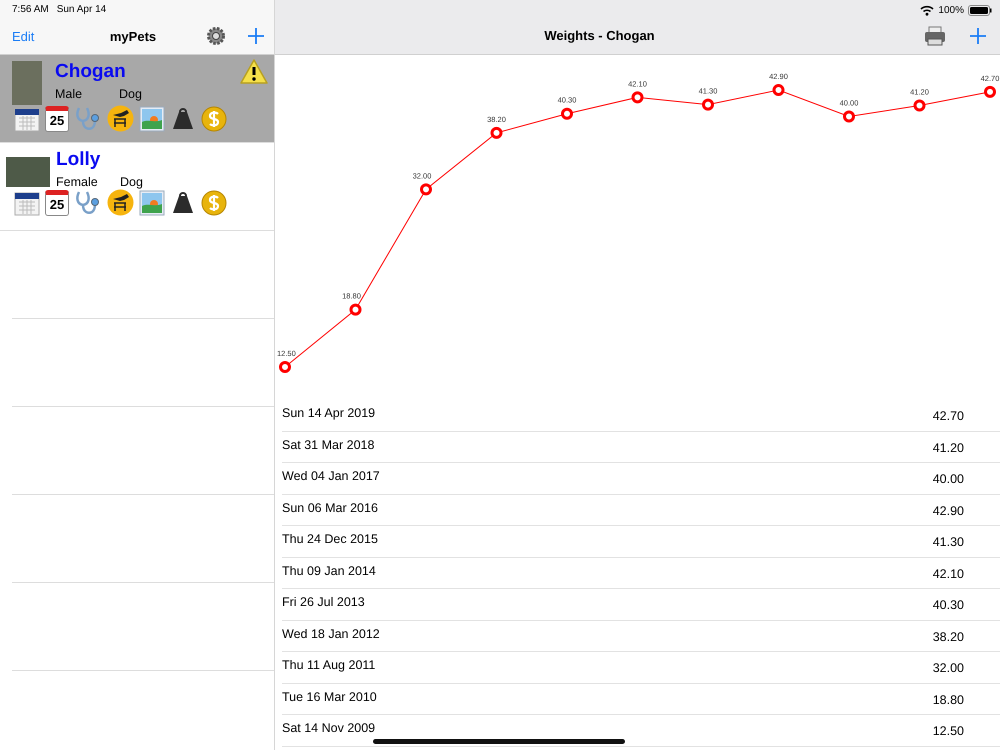 Image resolution: width=1000 pixels, height=750 pixels. I want to click on pet-row: Lolly Female Dog 25, so click(137, 187).